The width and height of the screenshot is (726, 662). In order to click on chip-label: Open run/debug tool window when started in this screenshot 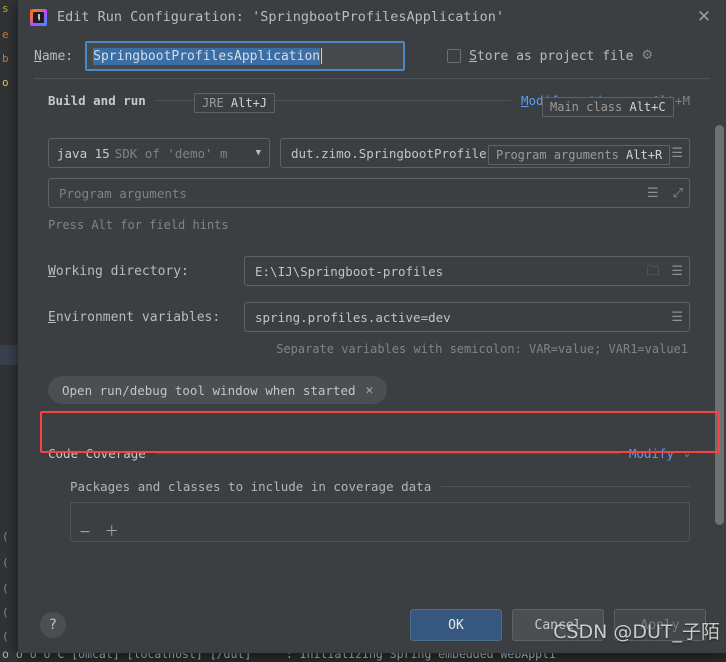, I will do `click(209, 390)`.